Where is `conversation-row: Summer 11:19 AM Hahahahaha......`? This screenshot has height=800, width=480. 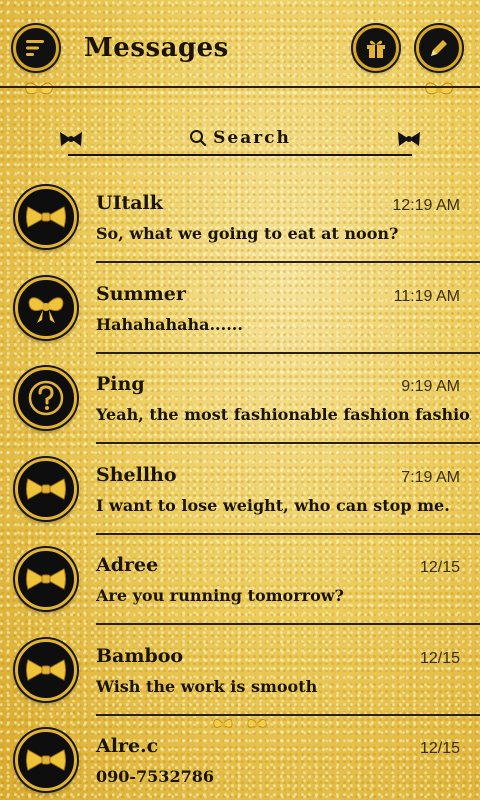
conversation-row: Summer 11:19 AM Hahahahaha...... is located at coordinates (240, 316).